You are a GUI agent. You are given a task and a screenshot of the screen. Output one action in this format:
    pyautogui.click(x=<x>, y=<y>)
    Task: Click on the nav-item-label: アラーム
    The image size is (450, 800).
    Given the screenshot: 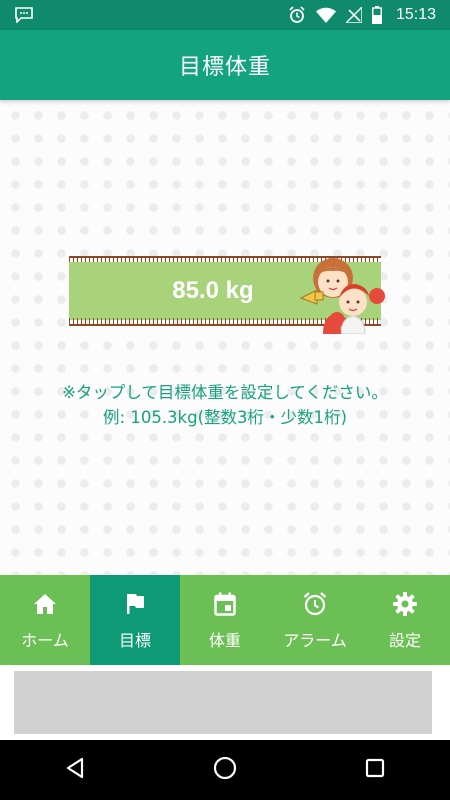 What is the action you would take?
    pyautogui.click(x=315, y=640)
    